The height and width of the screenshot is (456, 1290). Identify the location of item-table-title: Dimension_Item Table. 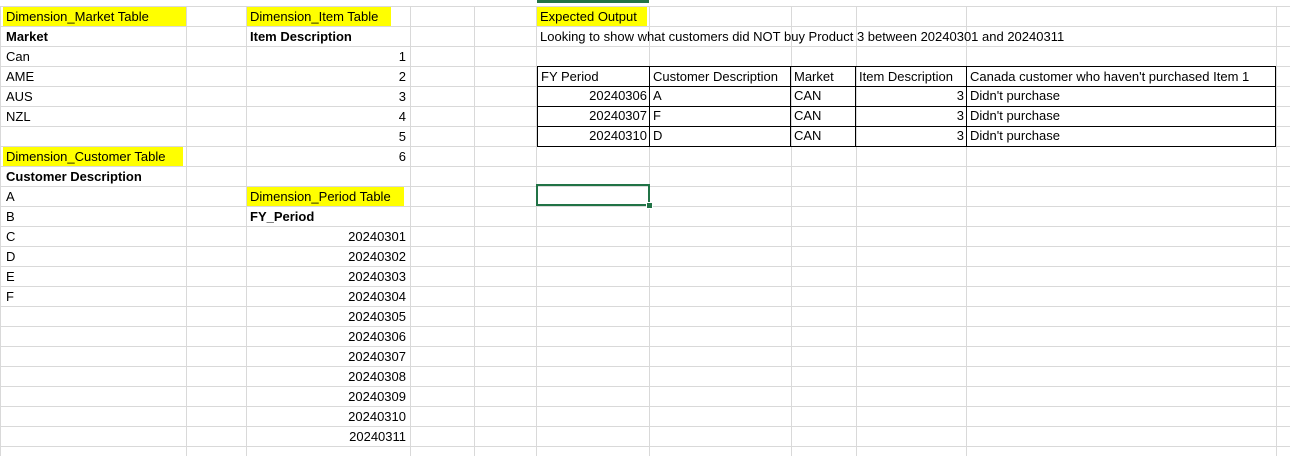
(319, 16).